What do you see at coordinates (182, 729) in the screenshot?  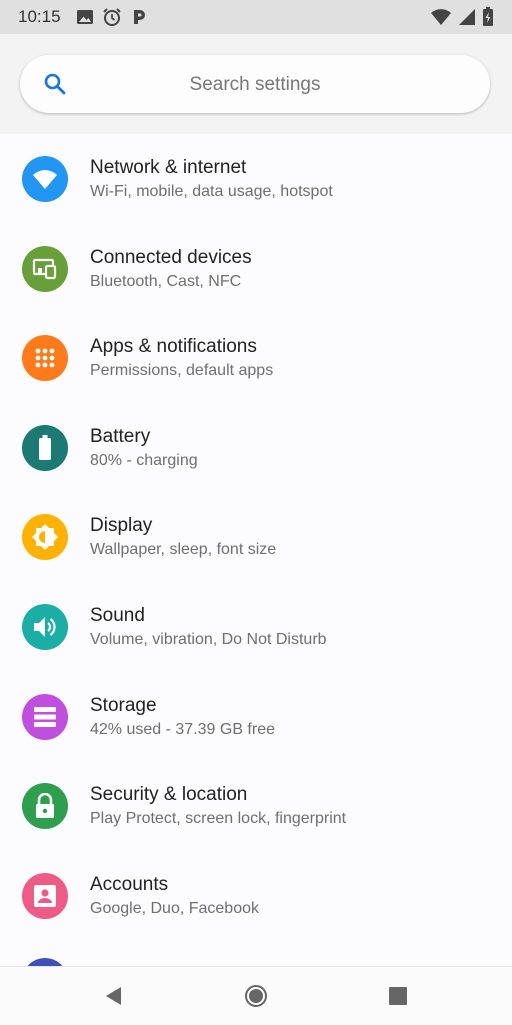 I see `settings-item-subtitle: 42% used - 37.39 GB free` at bounding box center [182, 729].